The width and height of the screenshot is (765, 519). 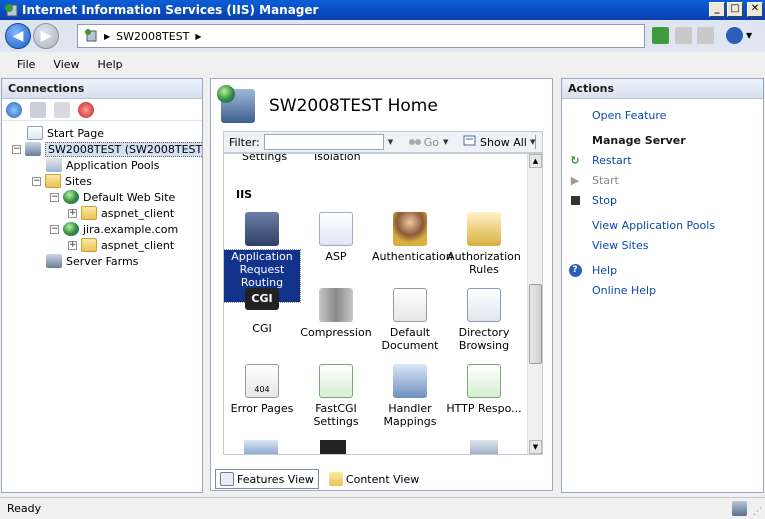 What do you see at coordinates (717, 9) in the screenshot?
I see `minimize-button: _` at bounding box center [717, 9].